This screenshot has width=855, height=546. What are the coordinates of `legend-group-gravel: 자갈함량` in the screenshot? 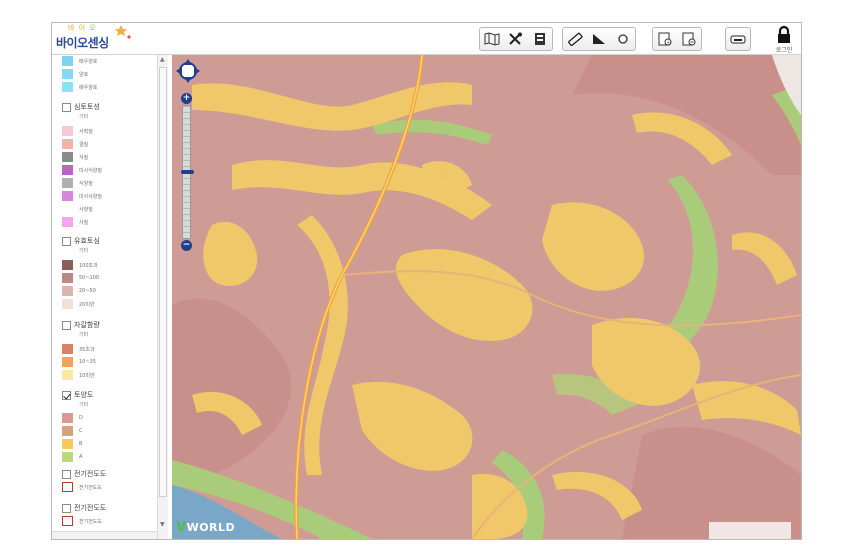 It's located at (81, 325).